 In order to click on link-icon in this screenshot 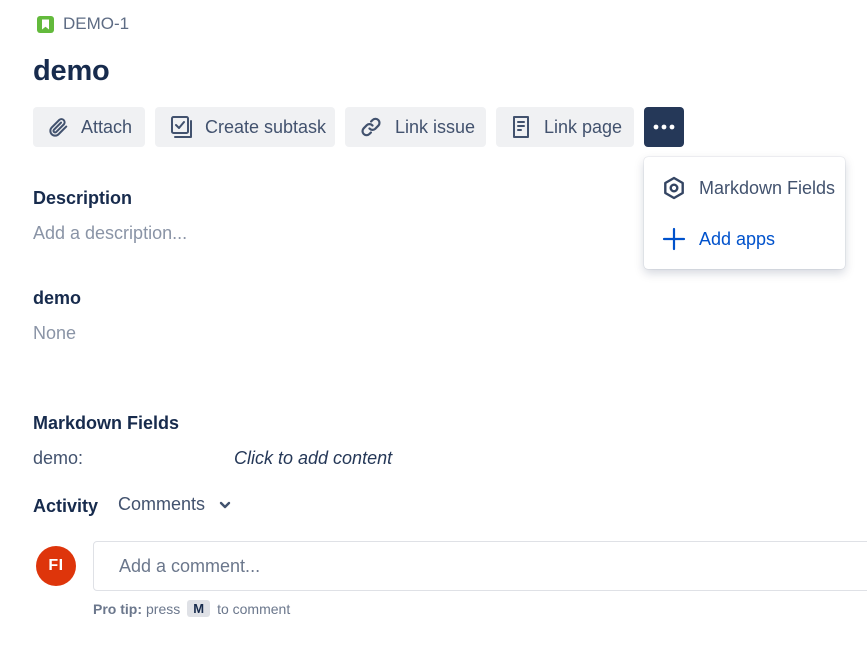, I will do `click(371, 127)`.